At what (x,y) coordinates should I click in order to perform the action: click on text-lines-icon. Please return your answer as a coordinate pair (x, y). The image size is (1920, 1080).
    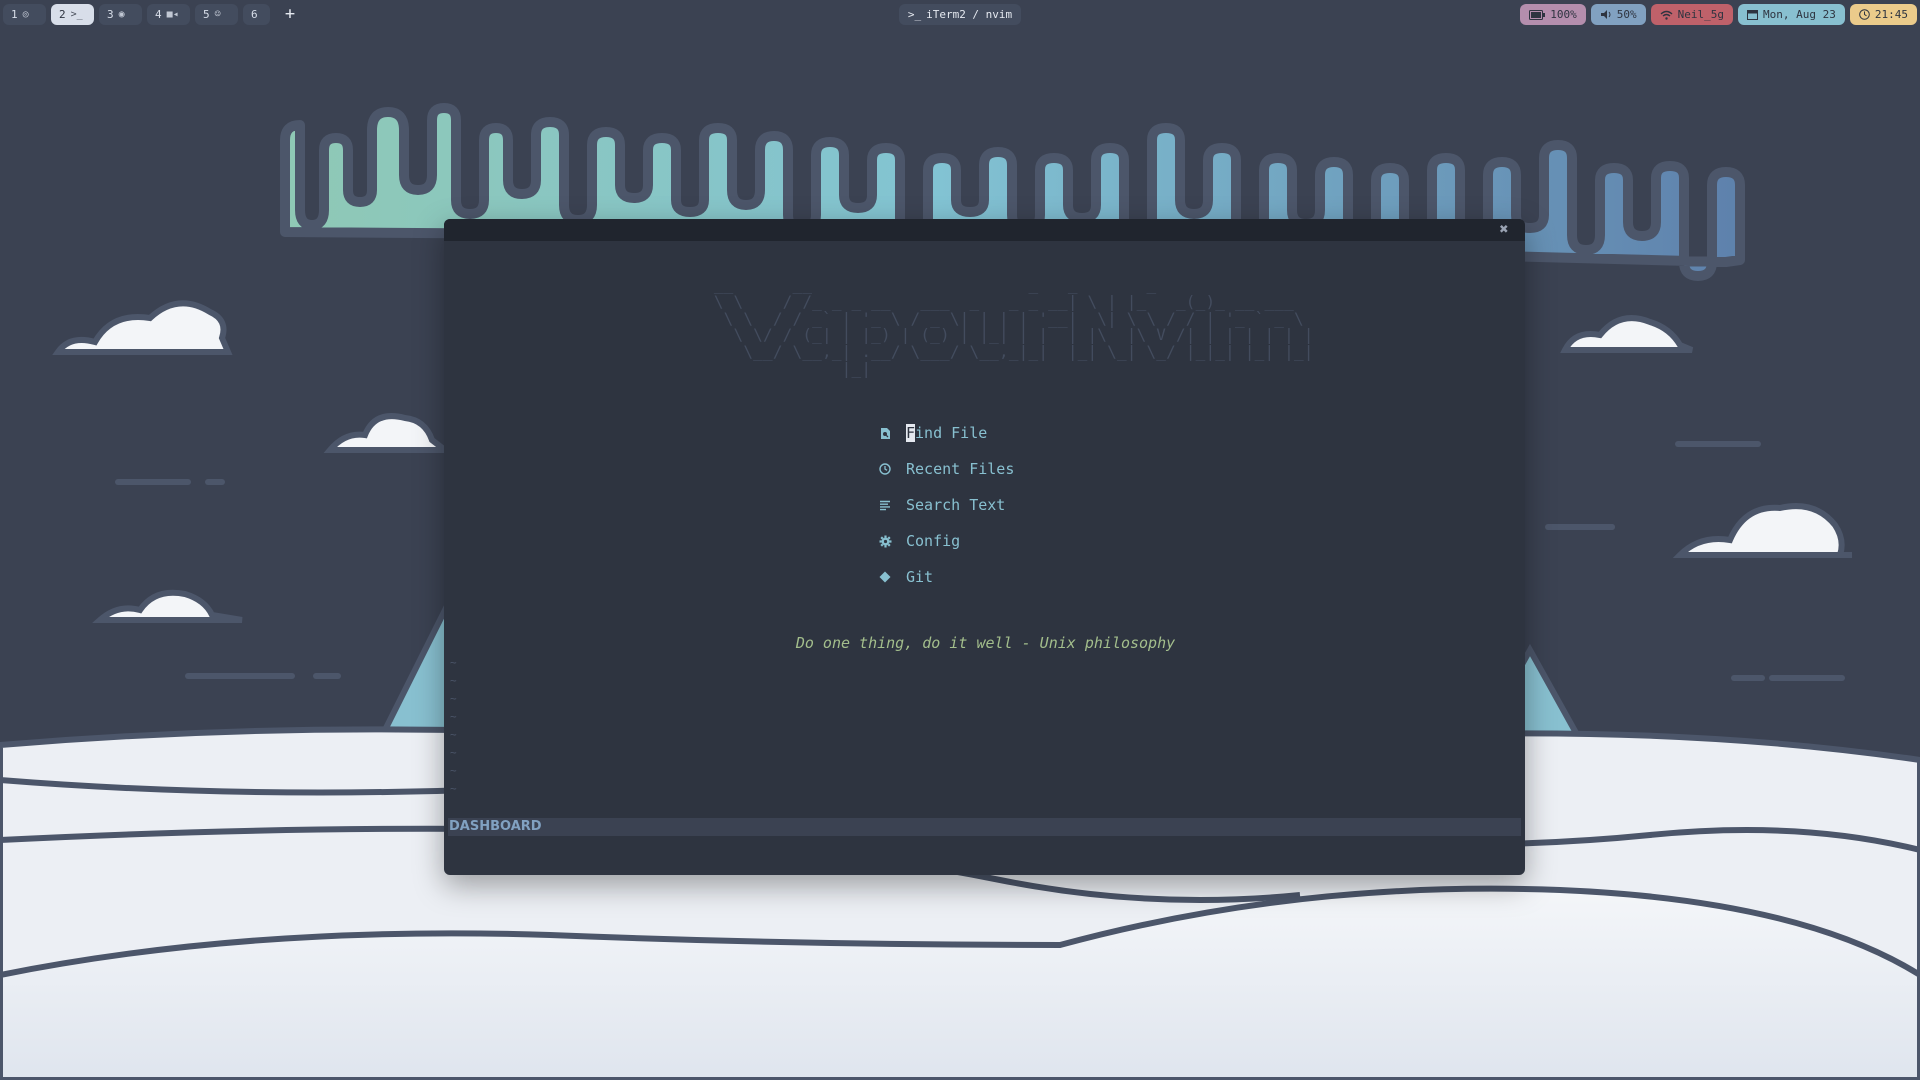
    Looking at the image, I should click on (885, 505).